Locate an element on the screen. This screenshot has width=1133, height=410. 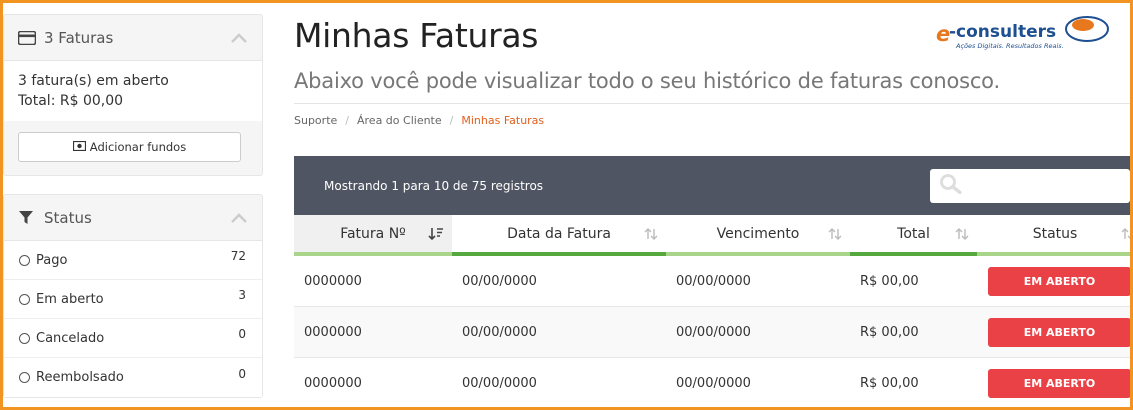
status-filter-em-aberto: Em aberto 3 is located at coordinates (133, 299).